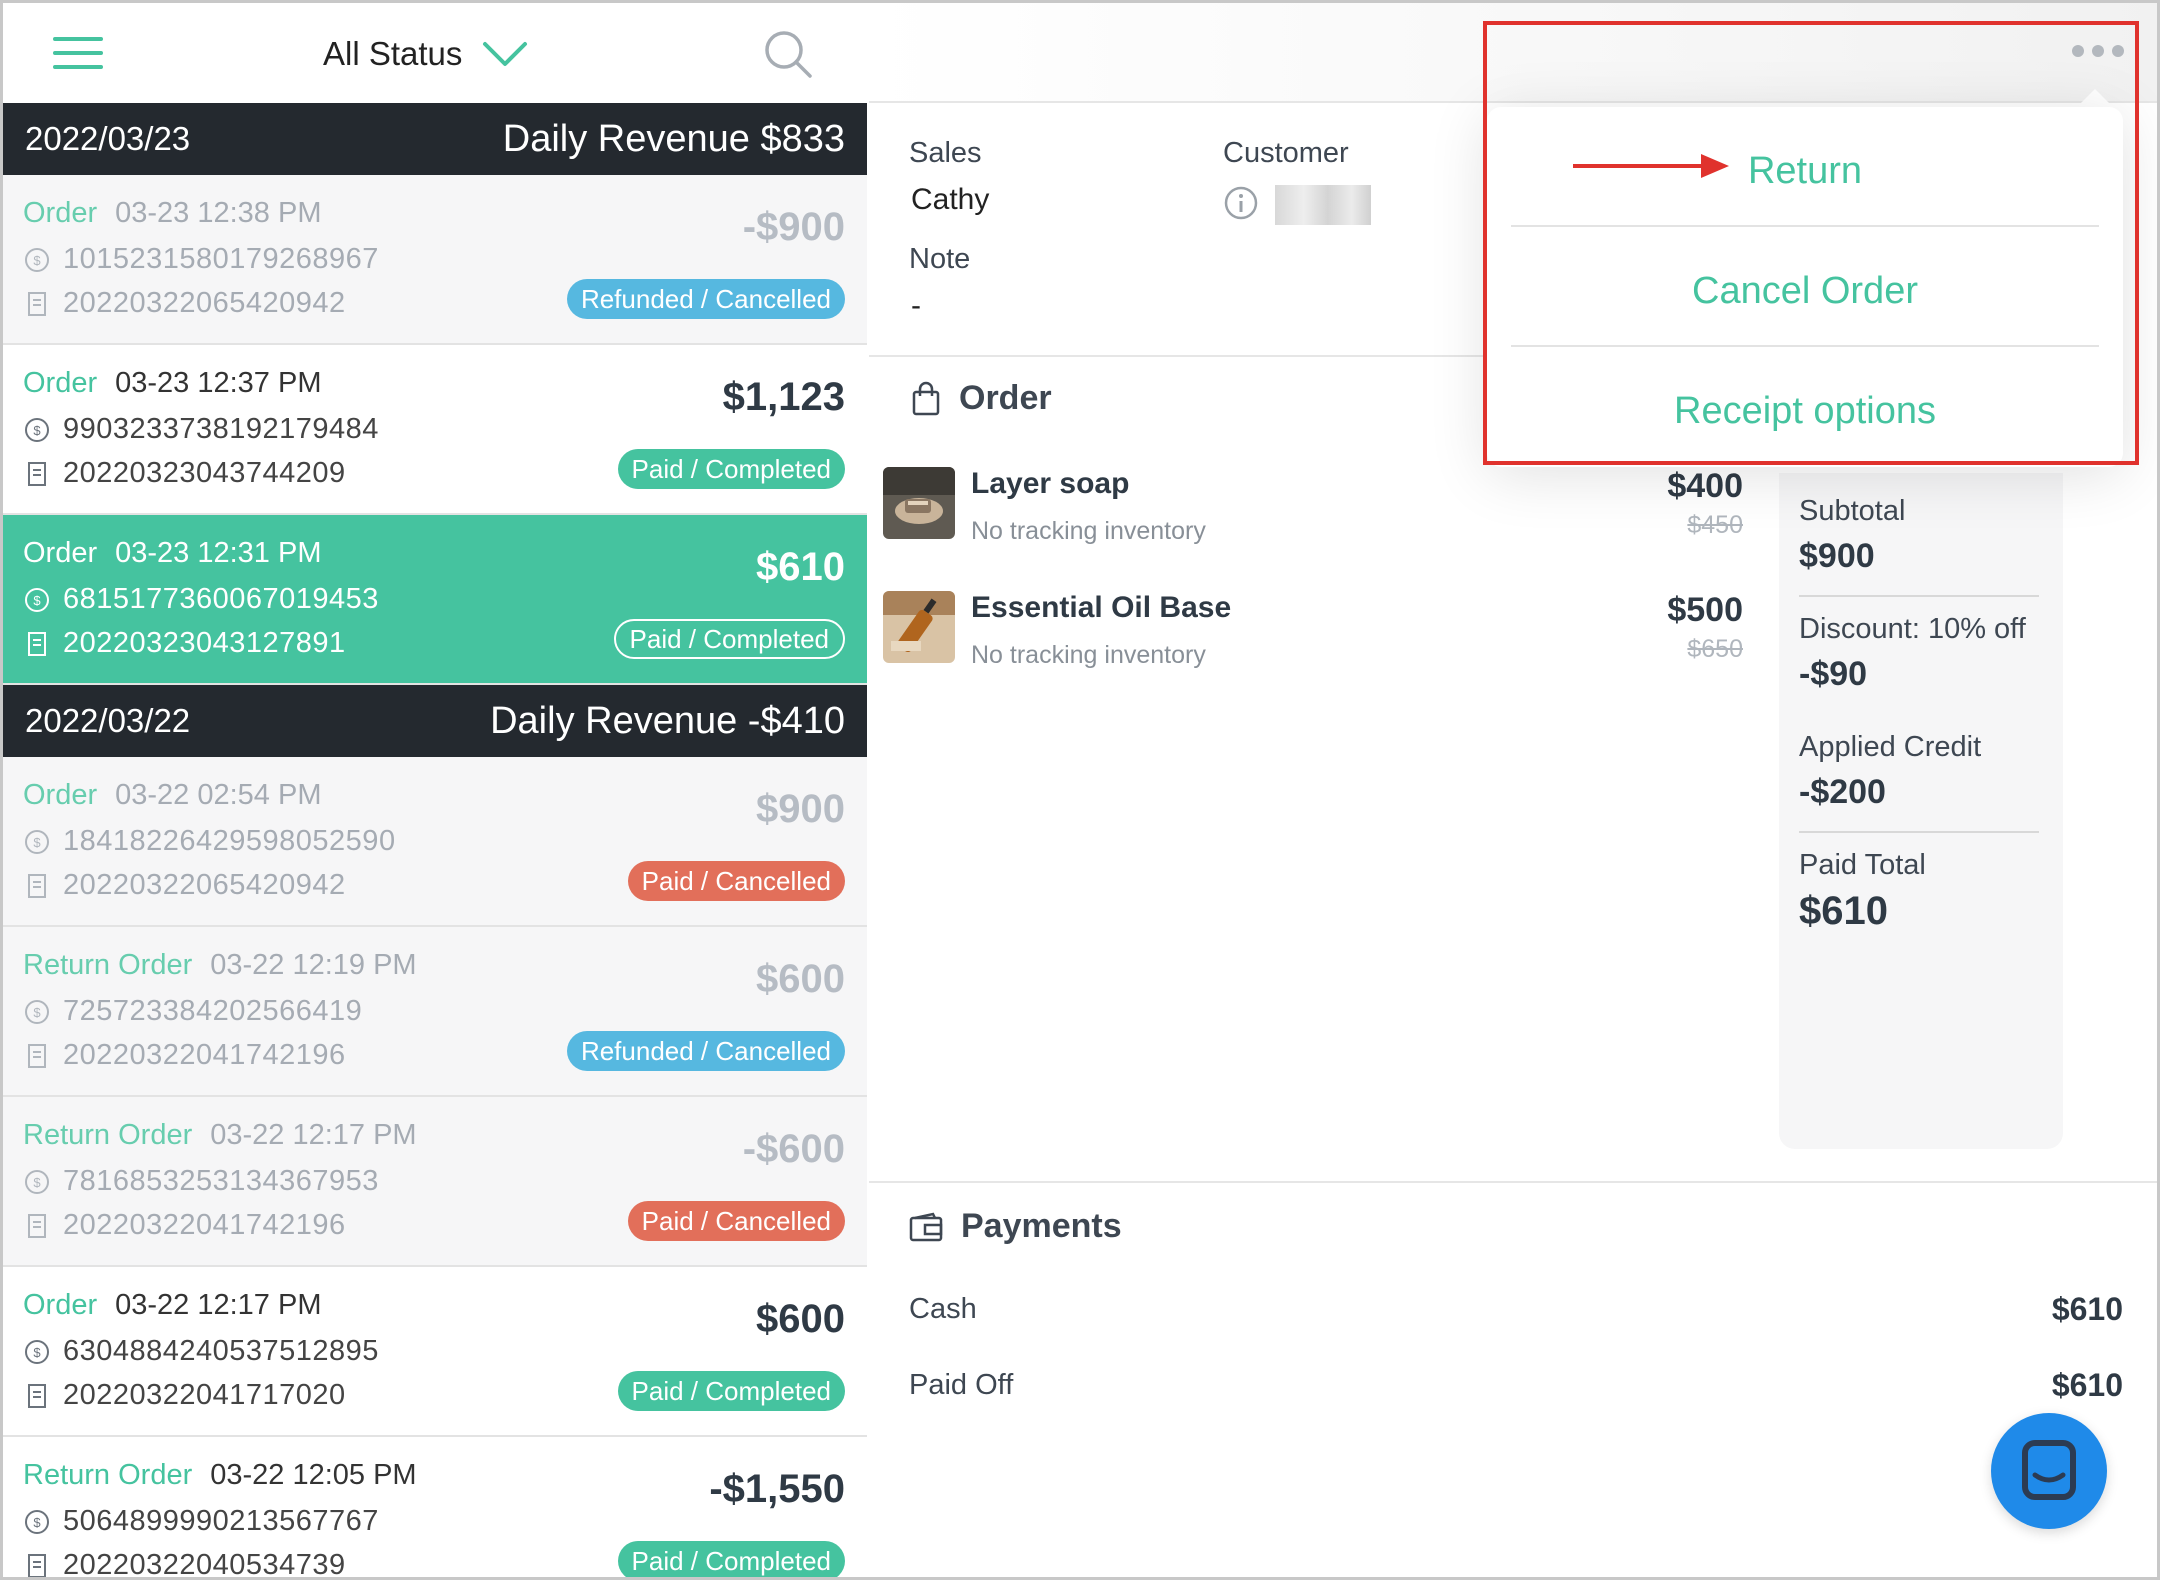  I want to click on status-badge: Paid / Completed, so click(731, 1559).